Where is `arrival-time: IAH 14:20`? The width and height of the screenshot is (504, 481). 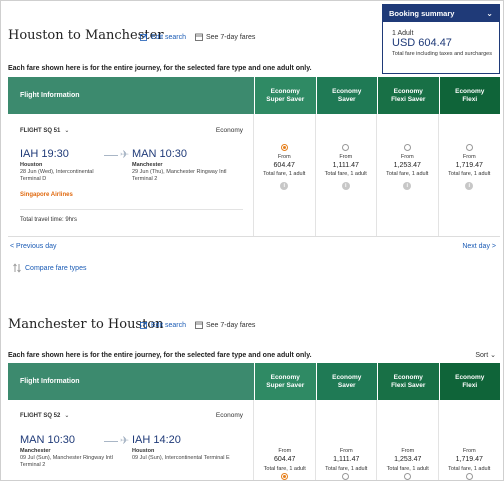 arrival-time: IAH 14:20 is located at coordinates (156, 440).